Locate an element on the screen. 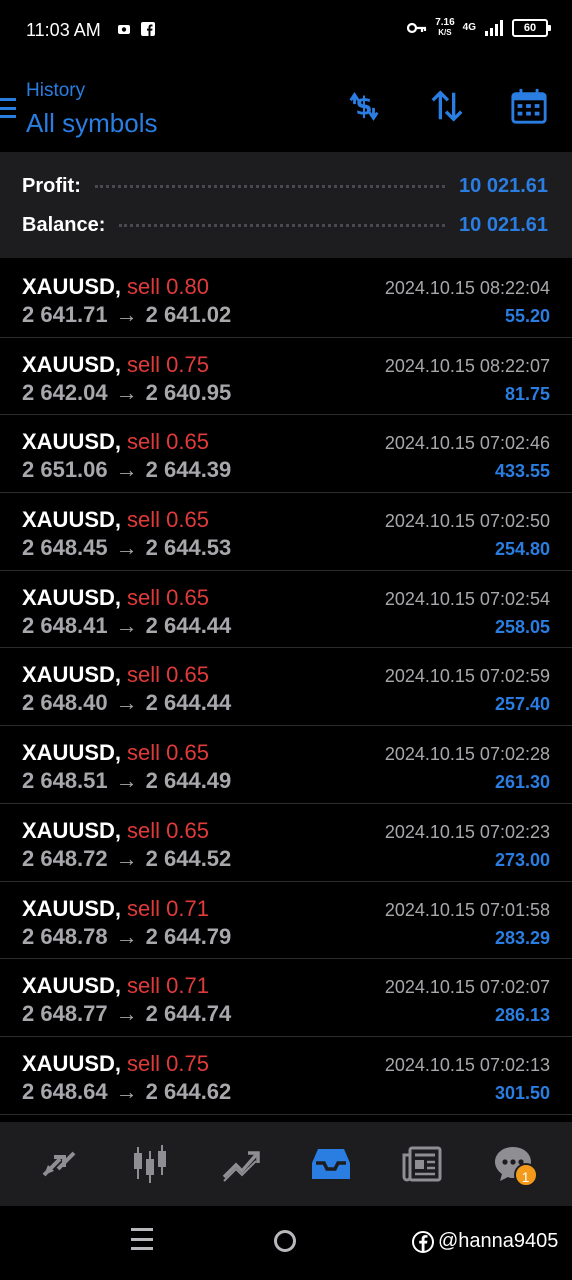  currency-exchange-button: $ is located at coordinates (364, 106).